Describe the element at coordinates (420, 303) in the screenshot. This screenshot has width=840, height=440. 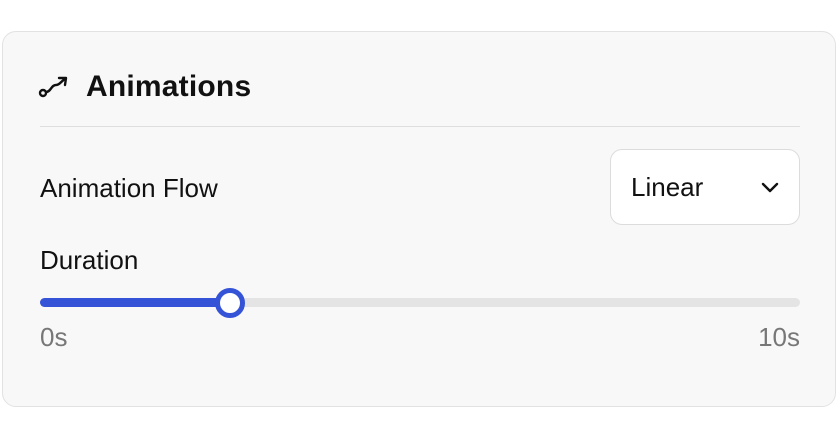
I see `duration-slider` at that location.